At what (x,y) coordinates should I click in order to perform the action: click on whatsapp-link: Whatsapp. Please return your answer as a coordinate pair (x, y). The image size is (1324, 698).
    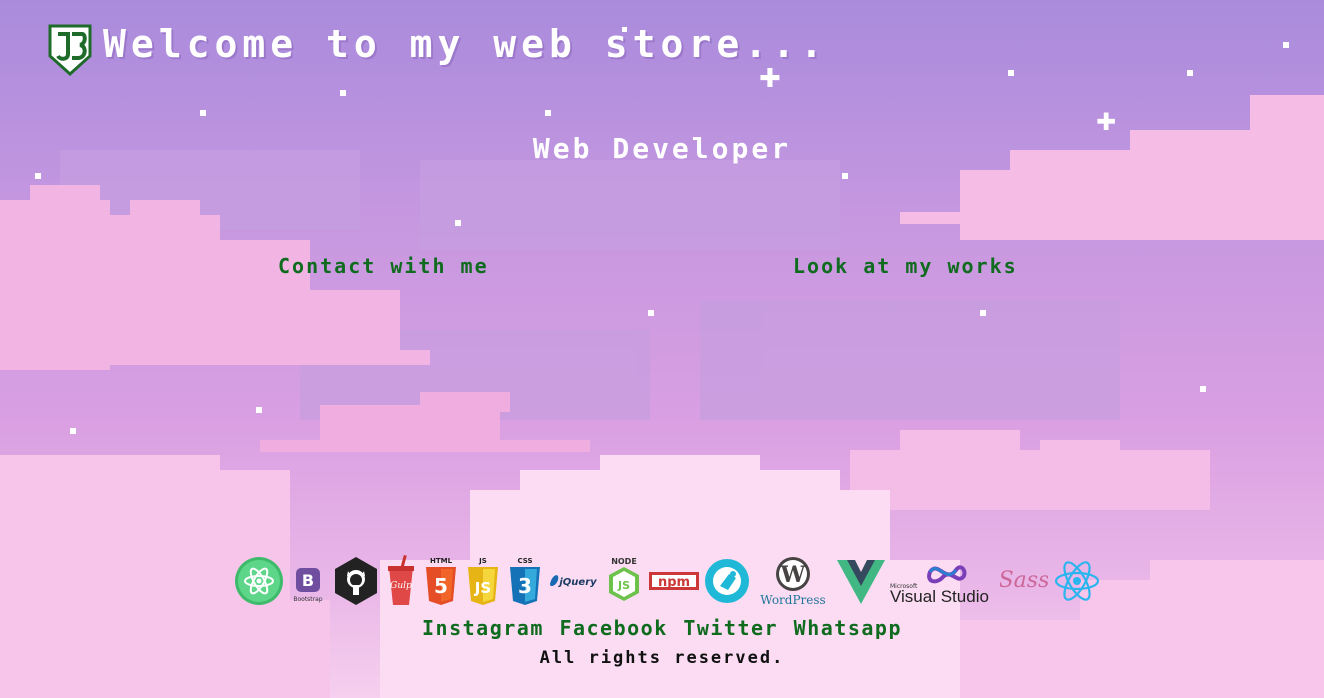
    Looking at the image, I should click on (848, 628).